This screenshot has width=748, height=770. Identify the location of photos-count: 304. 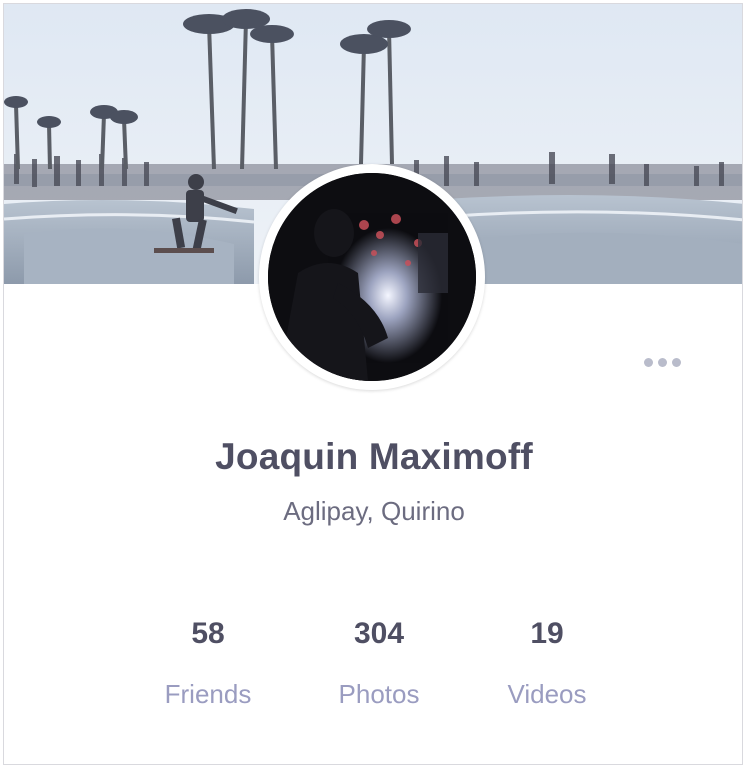
(379, 633).